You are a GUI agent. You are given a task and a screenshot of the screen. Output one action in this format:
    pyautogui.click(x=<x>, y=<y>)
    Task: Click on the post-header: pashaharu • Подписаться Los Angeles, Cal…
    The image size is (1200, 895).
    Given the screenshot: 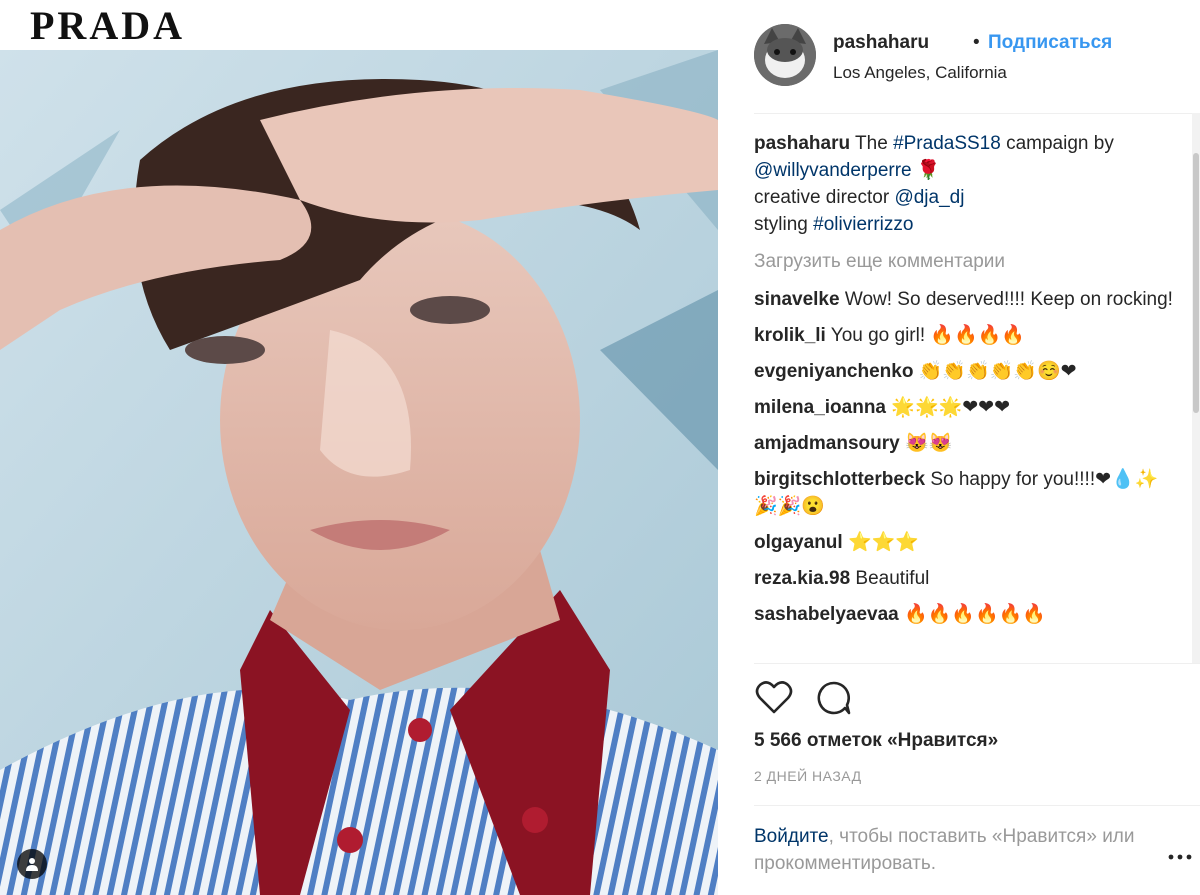 What is the action you would take?
    pyautogui.click(x=969, y=57)
    